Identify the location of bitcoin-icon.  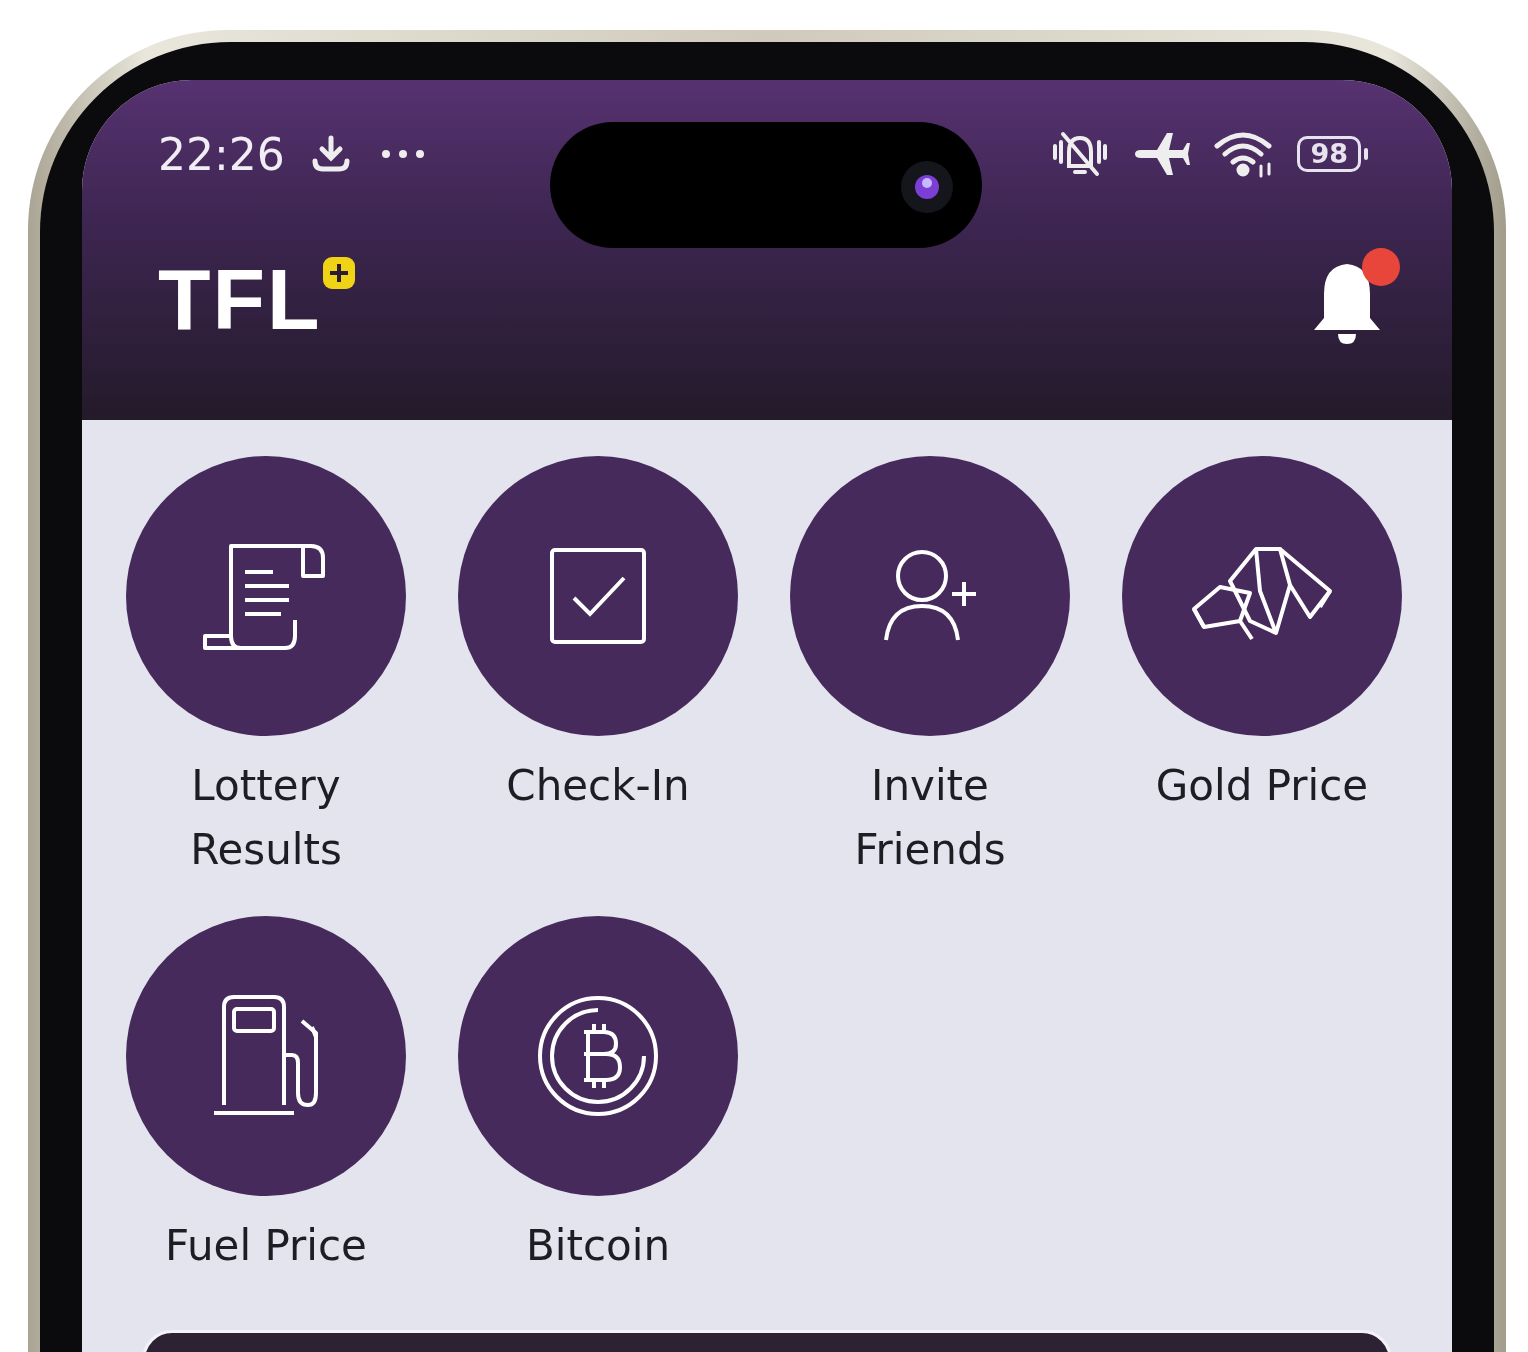
(598, 1056).